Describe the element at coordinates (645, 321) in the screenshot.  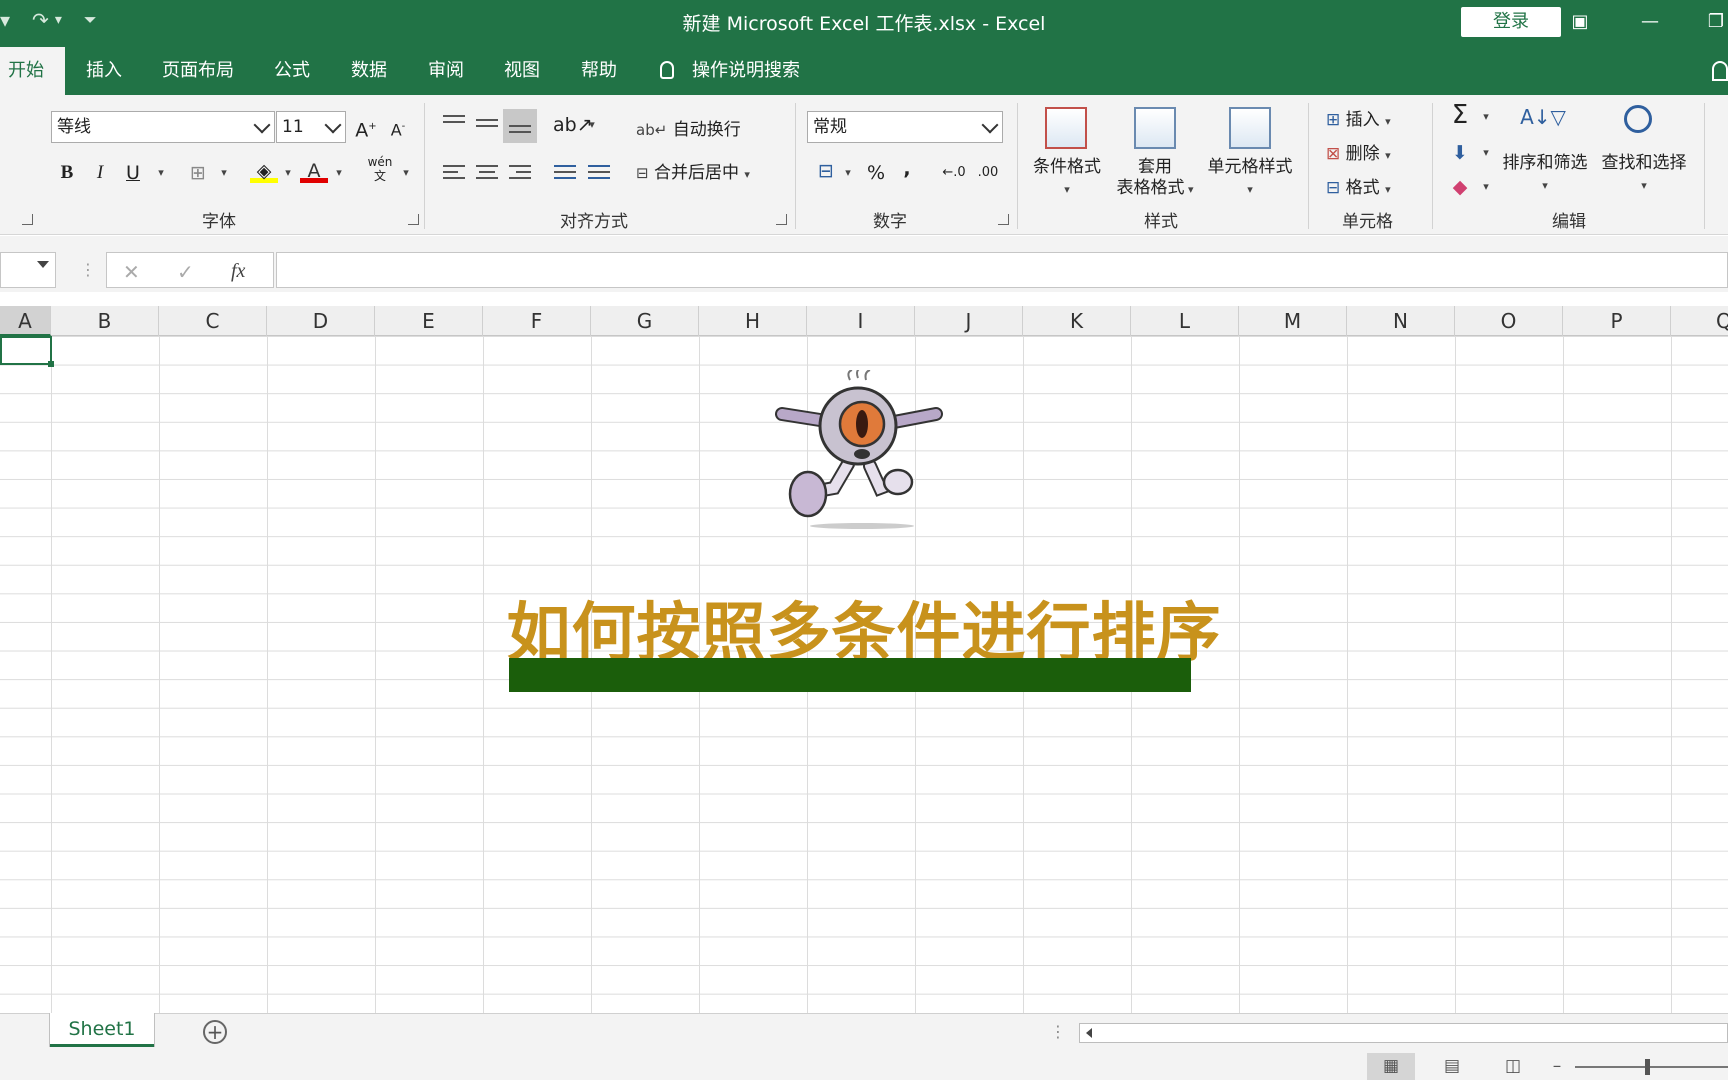
I see `column-header: G` at that location.